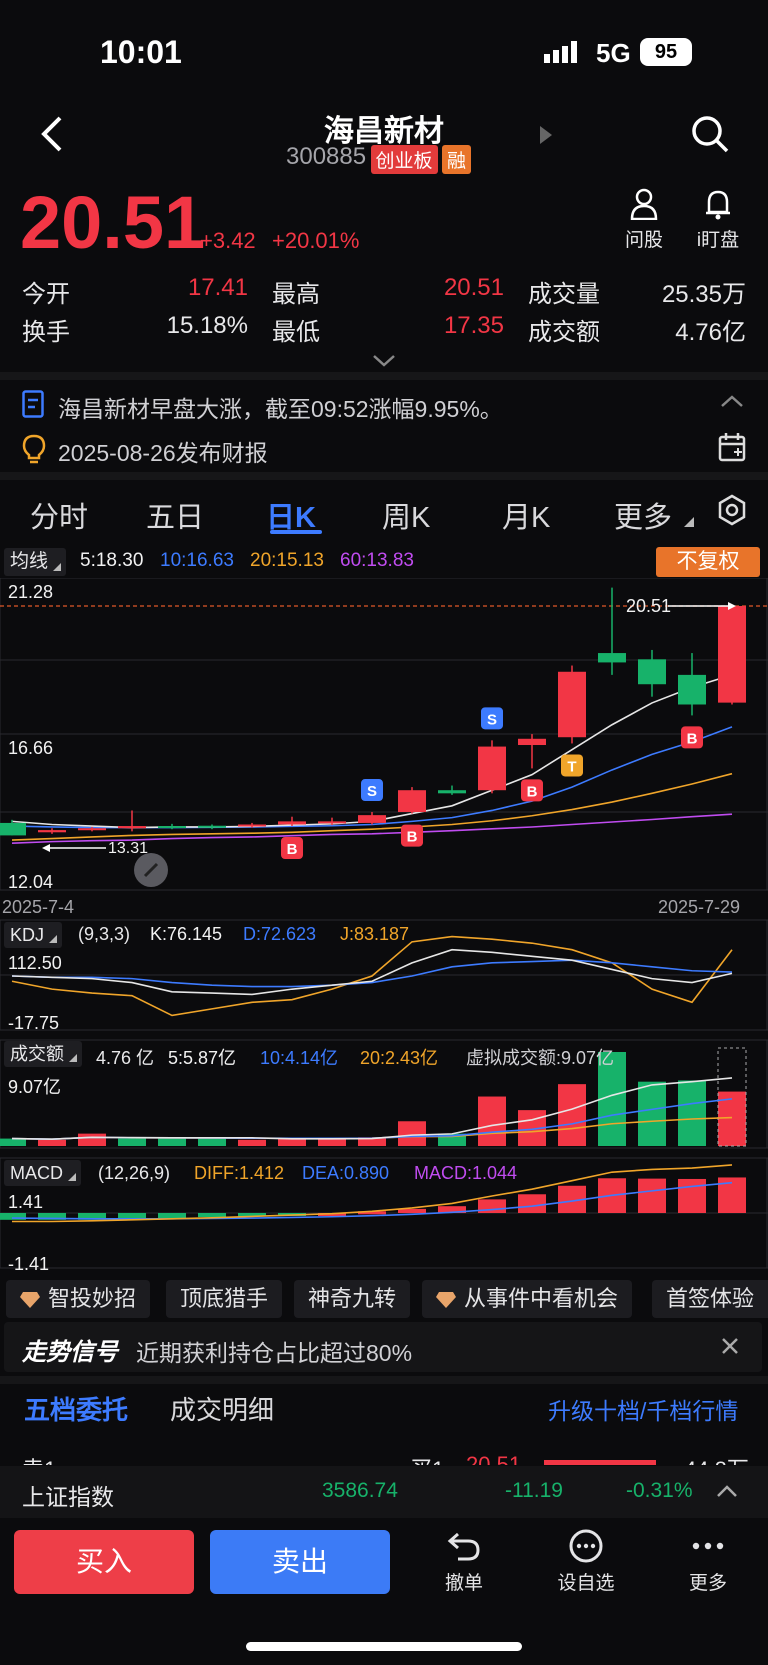 The image size is (768, 1665). I want to click on chip-first-sign: 首签体验, so click(710, 1299).